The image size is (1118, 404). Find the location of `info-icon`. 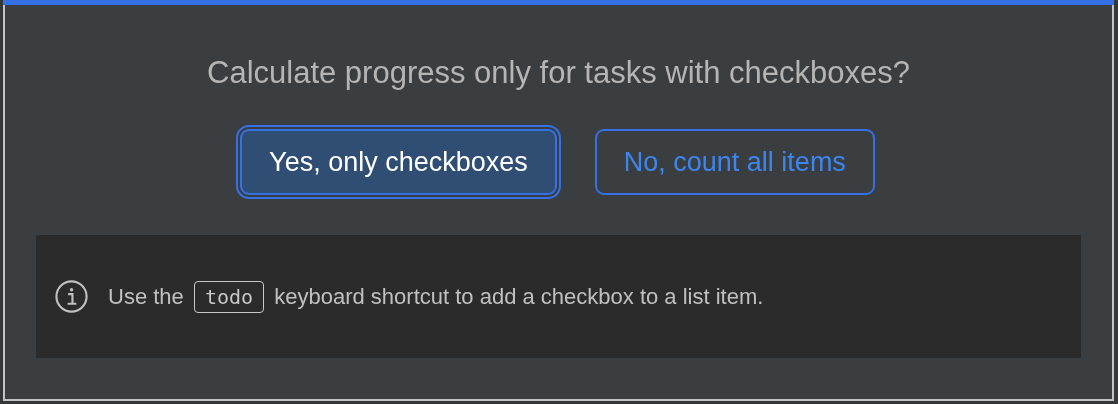

info-icon is located at coordinates (71, 296).